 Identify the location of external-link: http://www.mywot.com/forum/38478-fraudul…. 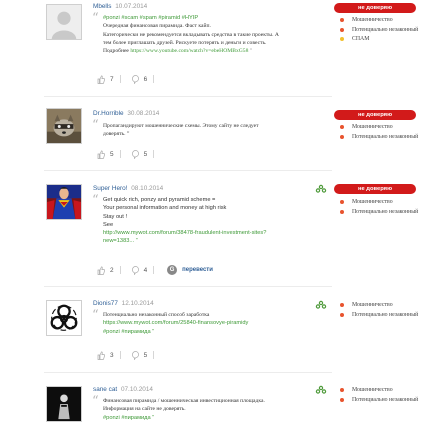
(215, 233).